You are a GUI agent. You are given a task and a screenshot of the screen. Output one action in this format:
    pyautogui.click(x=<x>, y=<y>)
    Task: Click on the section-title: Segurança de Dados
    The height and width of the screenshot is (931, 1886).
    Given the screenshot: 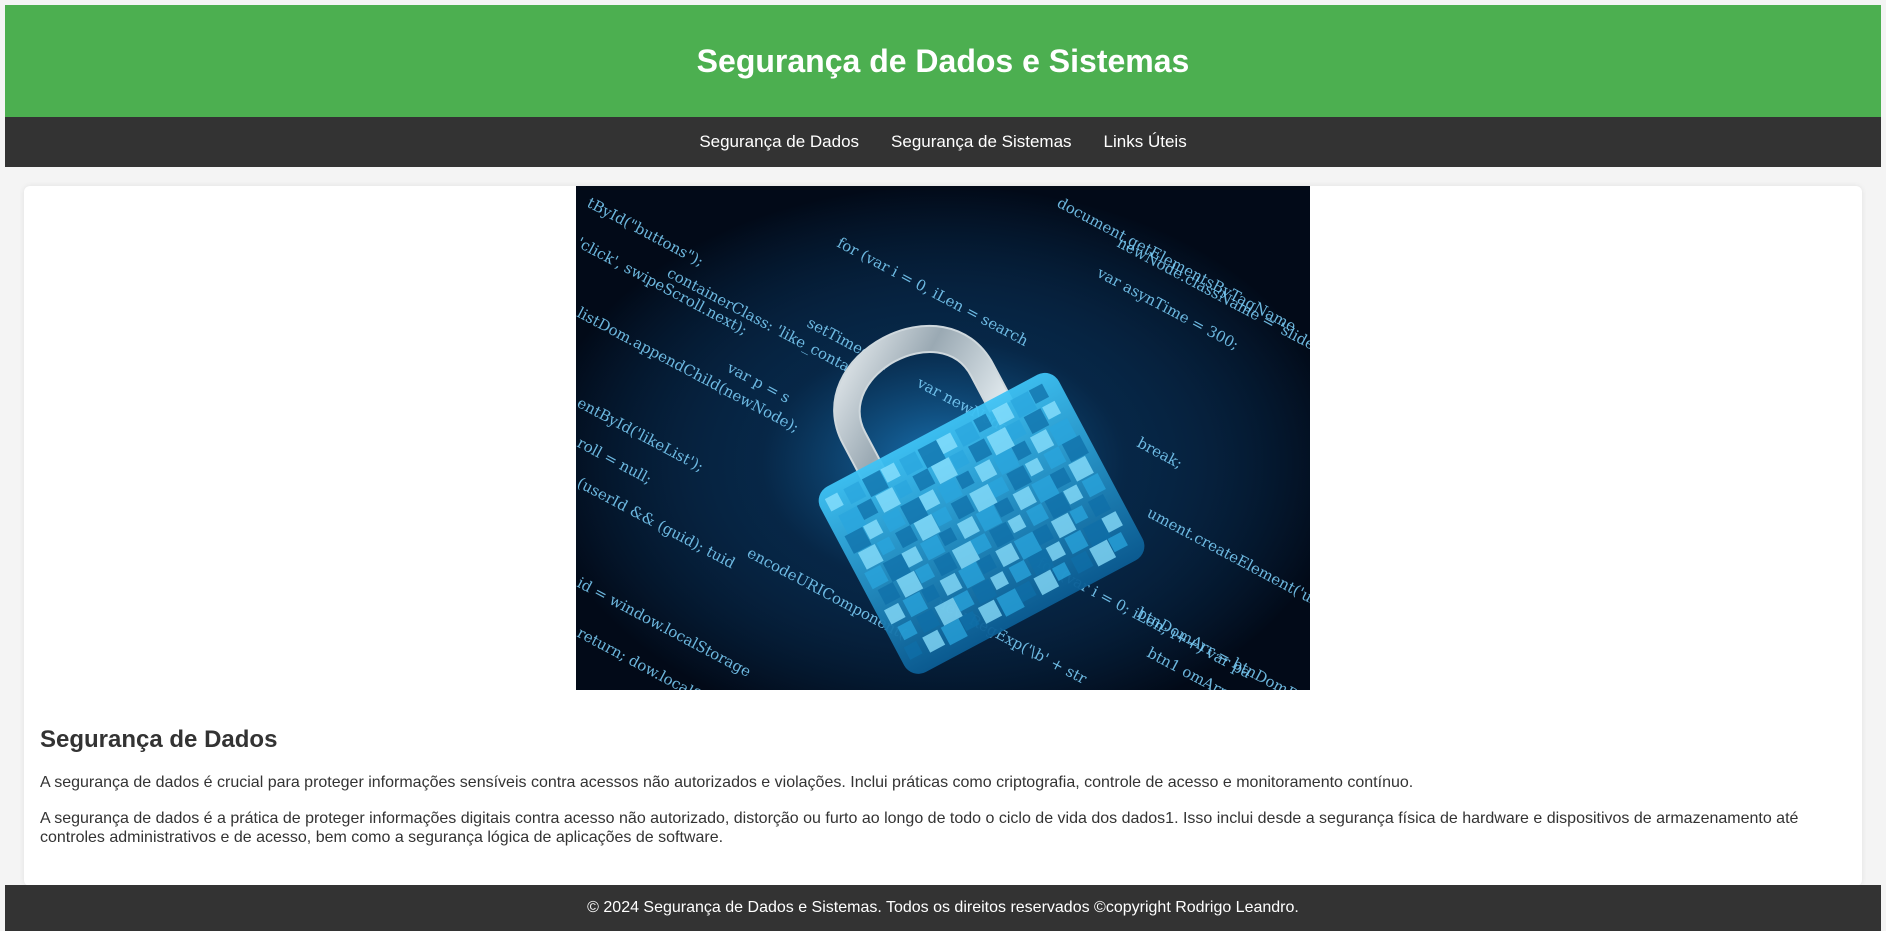 What is the action you would take?
    pyautogui.click(x=159, y=739)
    